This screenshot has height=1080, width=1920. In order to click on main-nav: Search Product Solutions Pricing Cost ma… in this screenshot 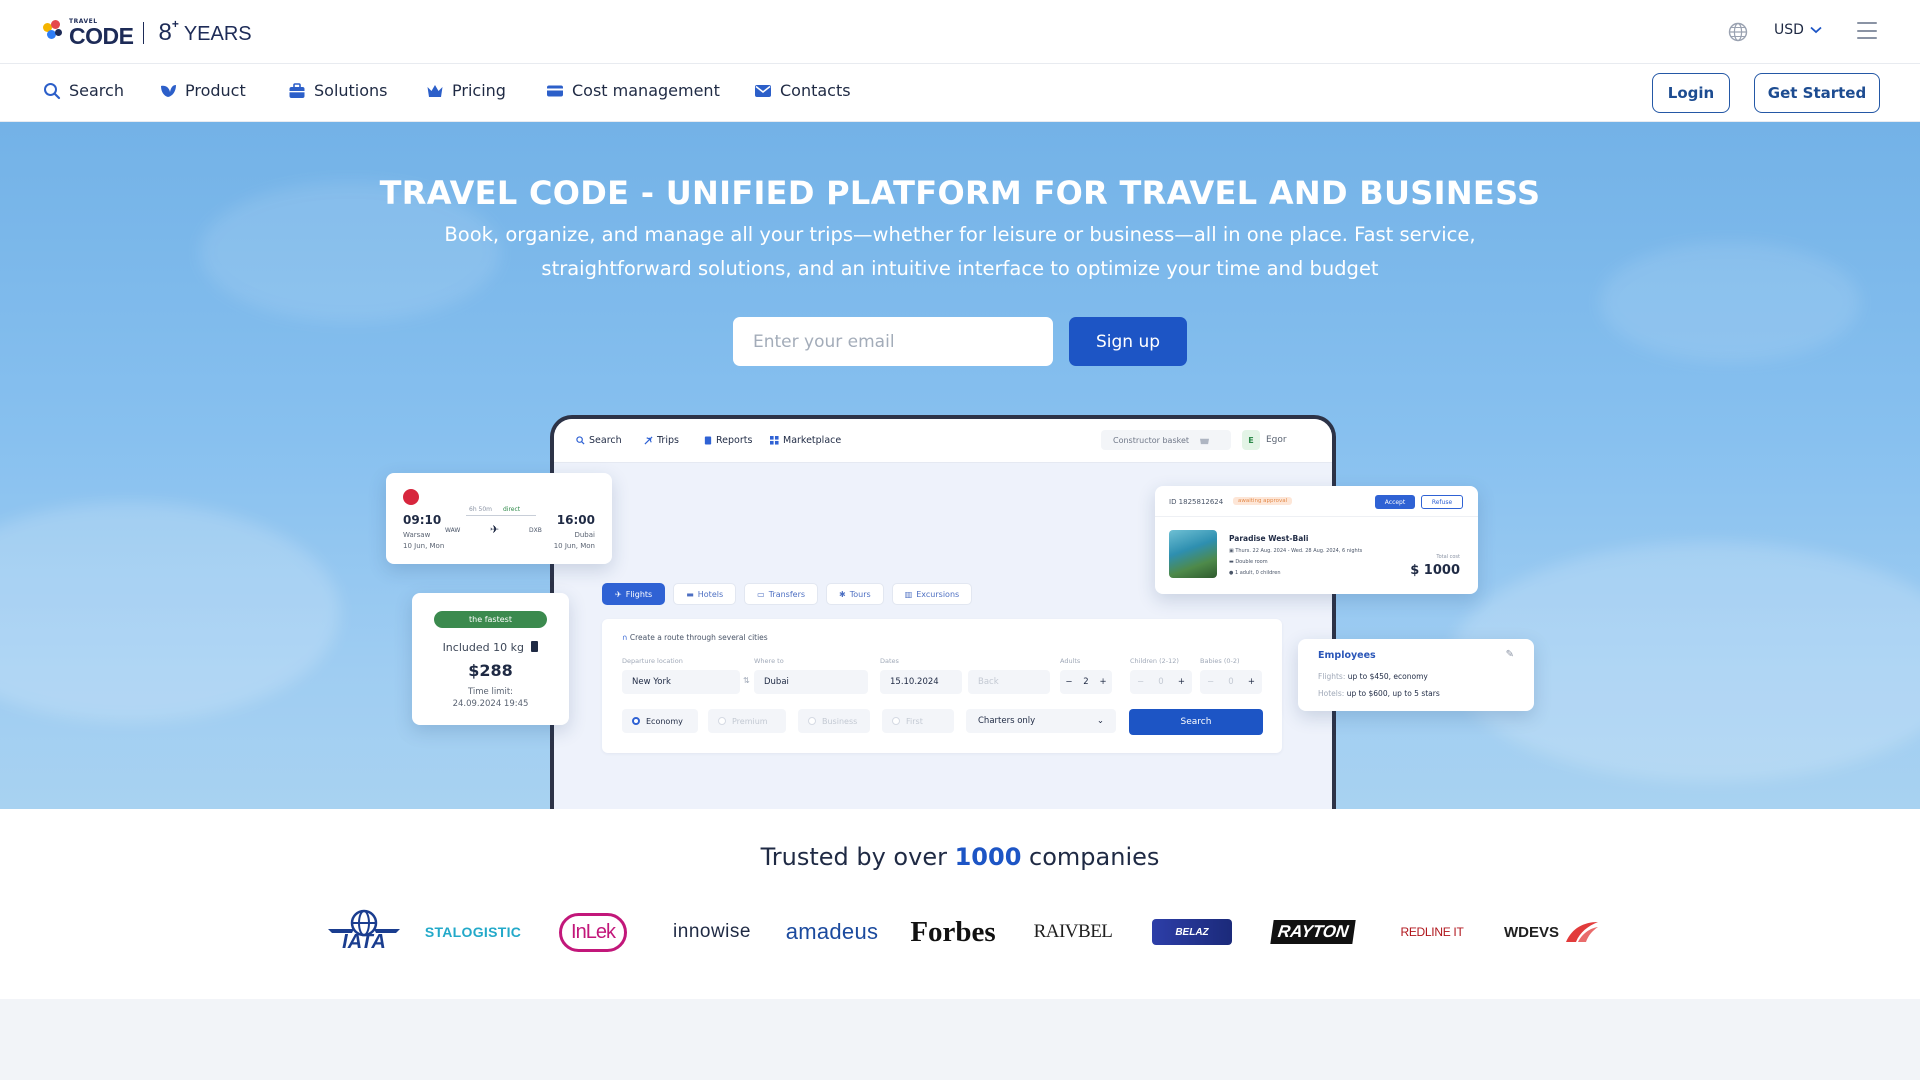, I will do `click(960, 93)`.